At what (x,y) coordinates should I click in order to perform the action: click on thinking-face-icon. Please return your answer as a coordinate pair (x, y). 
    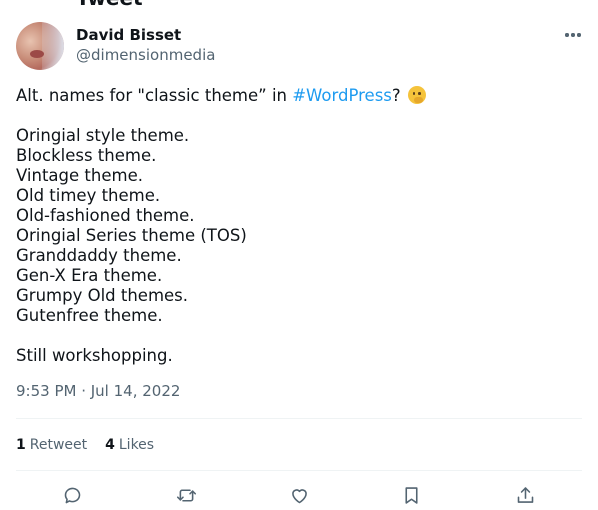
    Looking at the image, I should click on (416, 95).